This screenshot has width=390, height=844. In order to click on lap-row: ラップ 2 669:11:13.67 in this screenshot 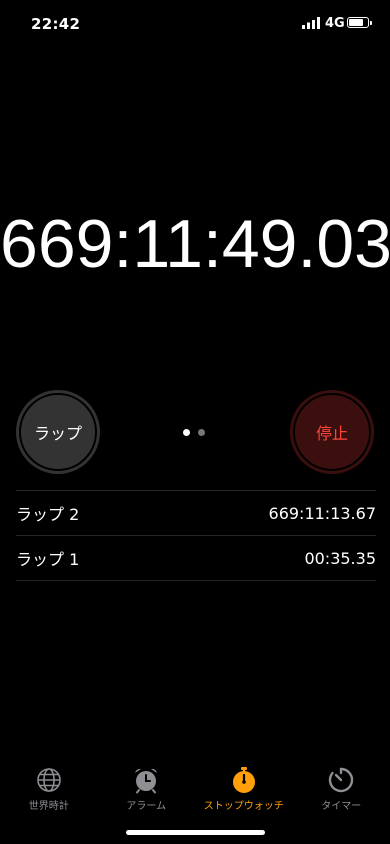, I will do `click(196, 512)`.